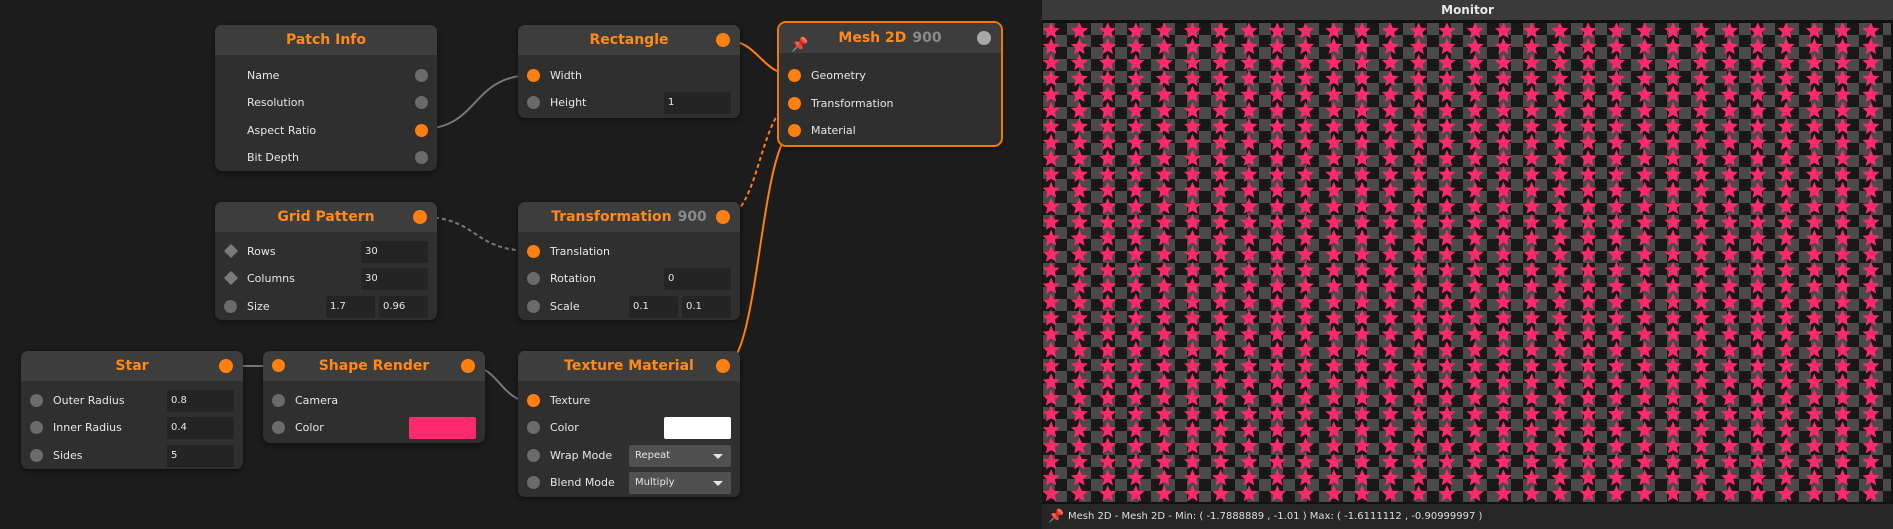  Describe the element at coordinates (200, 401) in the screenshot. I see `outer-radius-field: 0.8` at that location.